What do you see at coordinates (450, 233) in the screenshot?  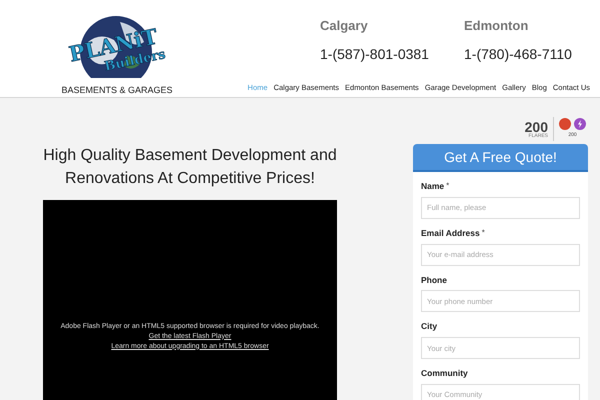 I see `field-label: Email Address` at bounding box center [450, 233].